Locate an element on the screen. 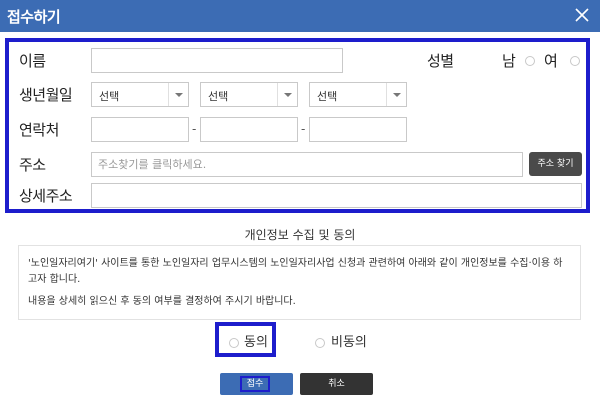 The image size is (600, 413). phone-label: 연락처 is located at coordinates (39, 130).